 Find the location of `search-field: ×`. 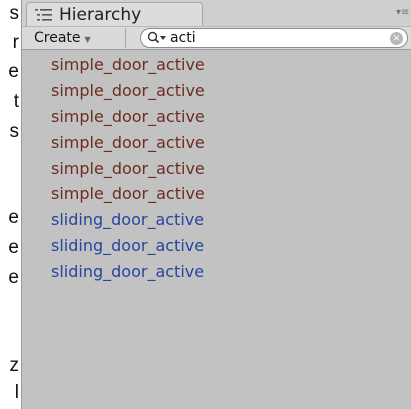

search-field: × is located at coordinates (274, 38).